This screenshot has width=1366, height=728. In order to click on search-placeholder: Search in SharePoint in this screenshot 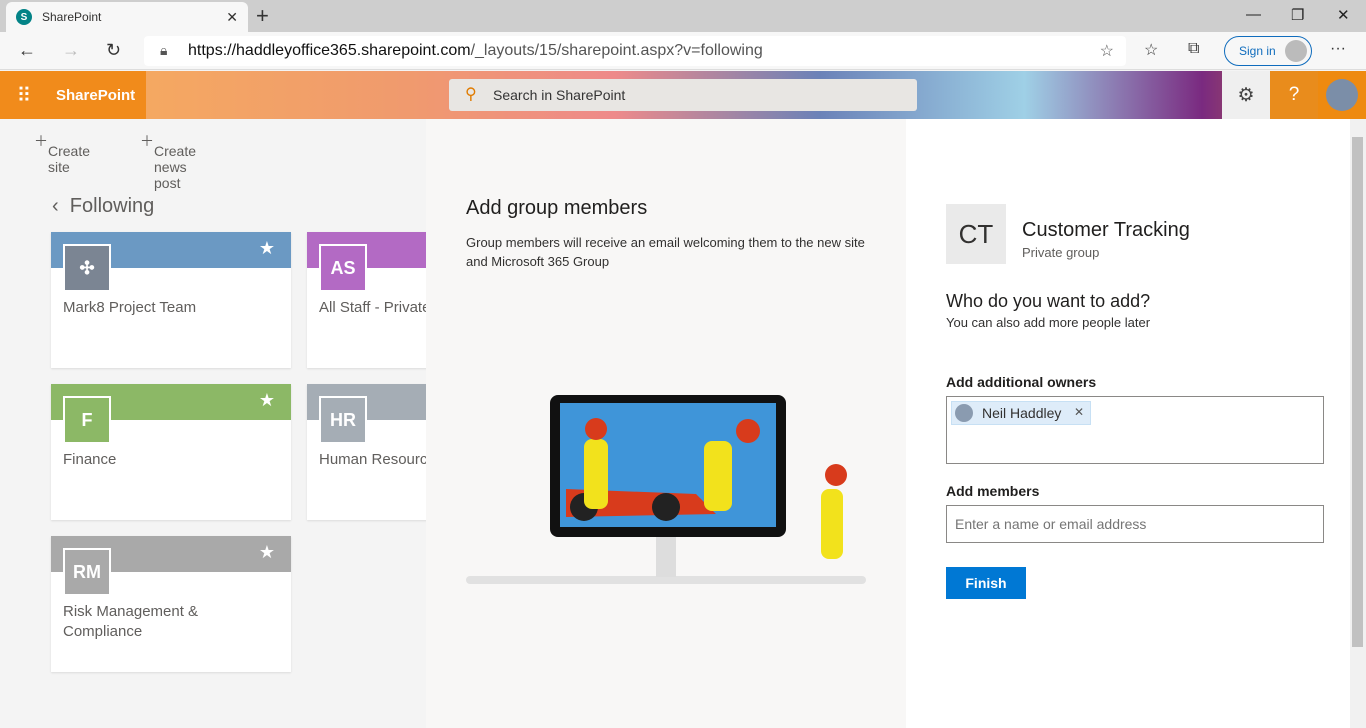, I will do `click(559, 95)`.